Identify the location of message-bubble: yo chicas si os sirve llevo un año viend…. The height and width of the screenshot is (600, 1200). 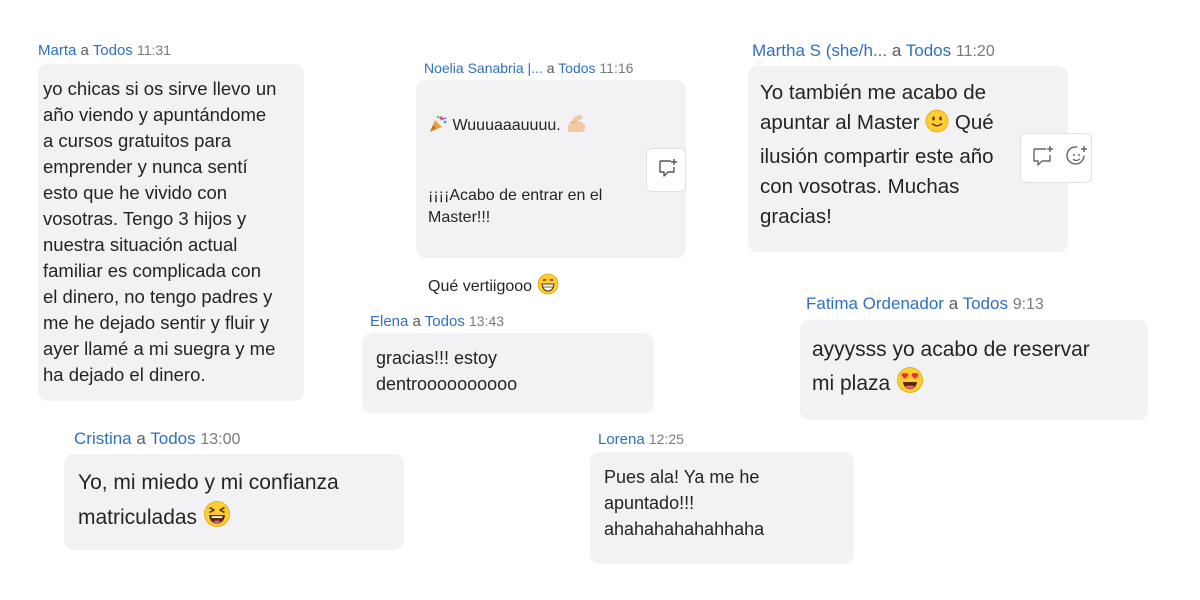
(171, 232).